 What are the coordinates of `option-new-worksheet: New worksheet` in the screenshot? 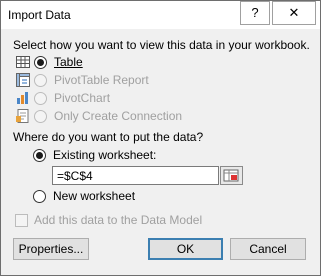 It's located at (84, 196).